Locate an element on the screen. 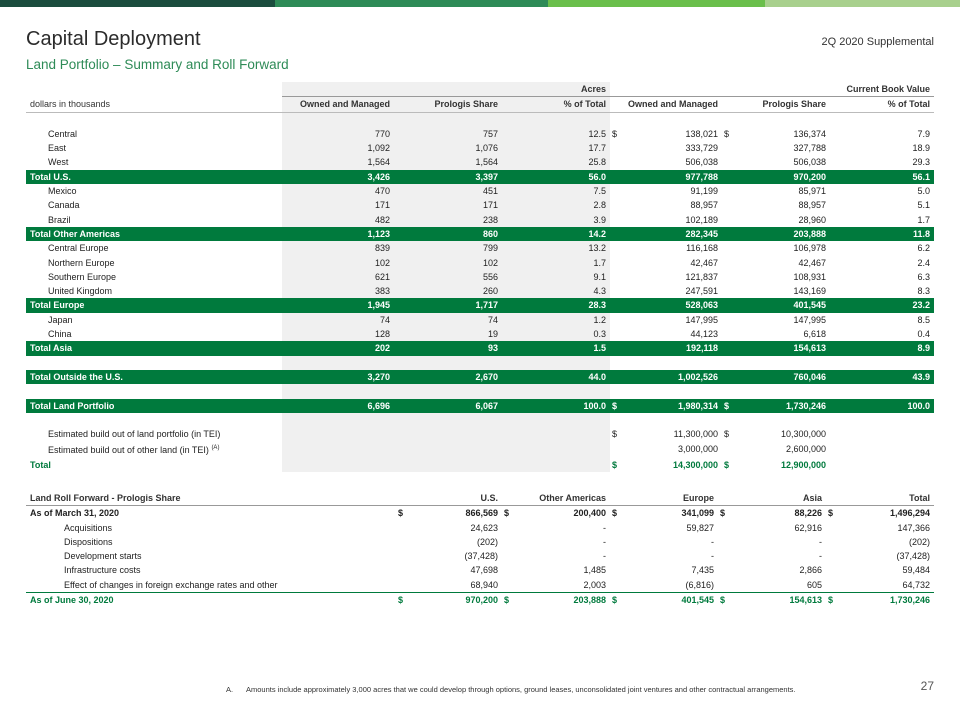  row-label: Total Outside the U.S. is located at coordinates (154, 377).